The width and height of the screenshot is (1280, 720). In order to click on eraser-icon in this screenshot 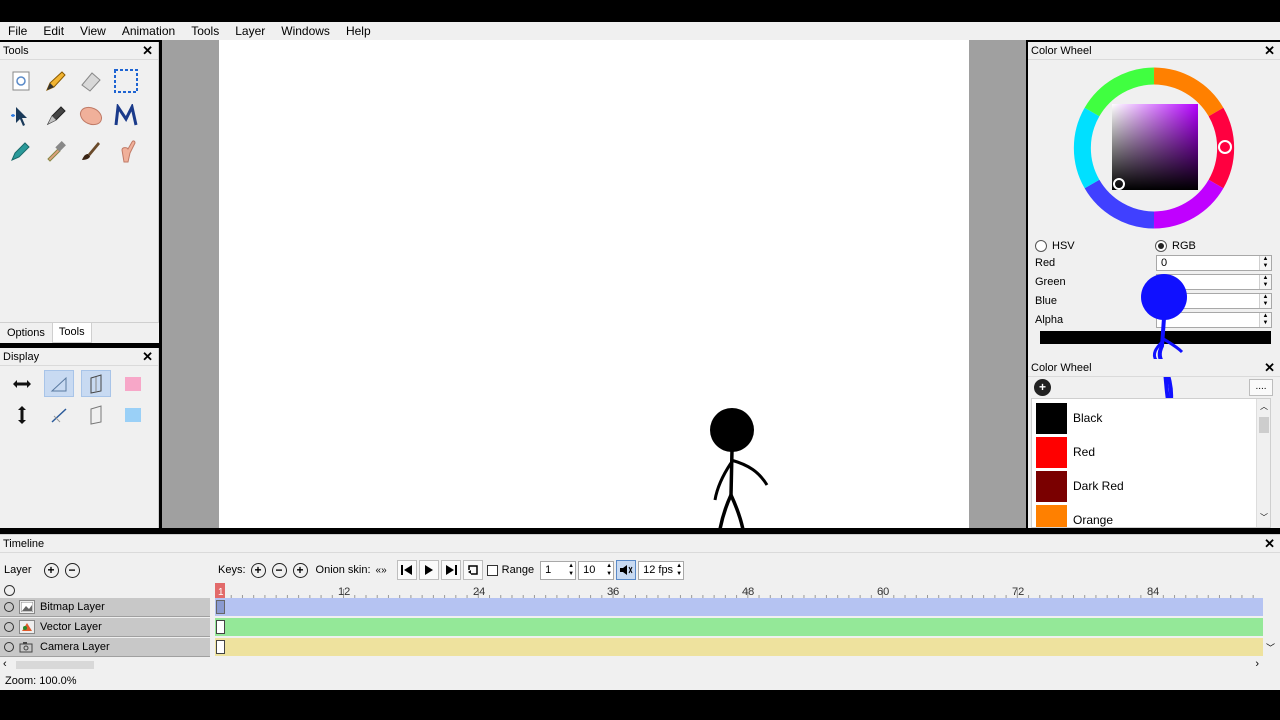, I will do `click(91, 81)`.